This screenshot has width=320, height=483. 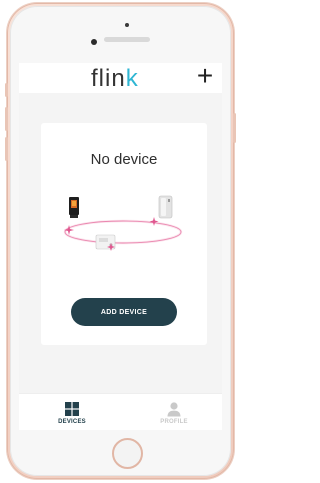 I want to click on app-header: flink +, so click(x=120, y=78).